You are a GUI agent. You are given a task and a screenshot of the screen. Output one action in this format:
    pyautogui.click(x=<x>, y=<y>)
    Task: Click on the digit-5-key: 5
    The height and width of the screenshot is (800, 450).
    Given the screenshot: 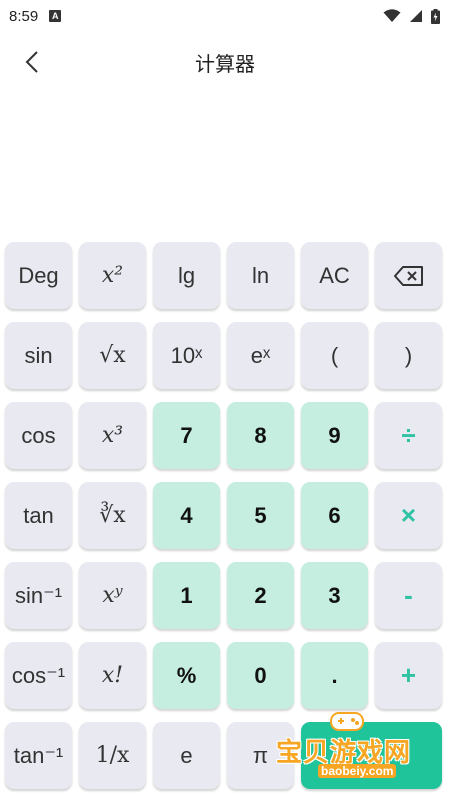 What is the action you would take?
    pyautogui.click(x=260, y=515)
    